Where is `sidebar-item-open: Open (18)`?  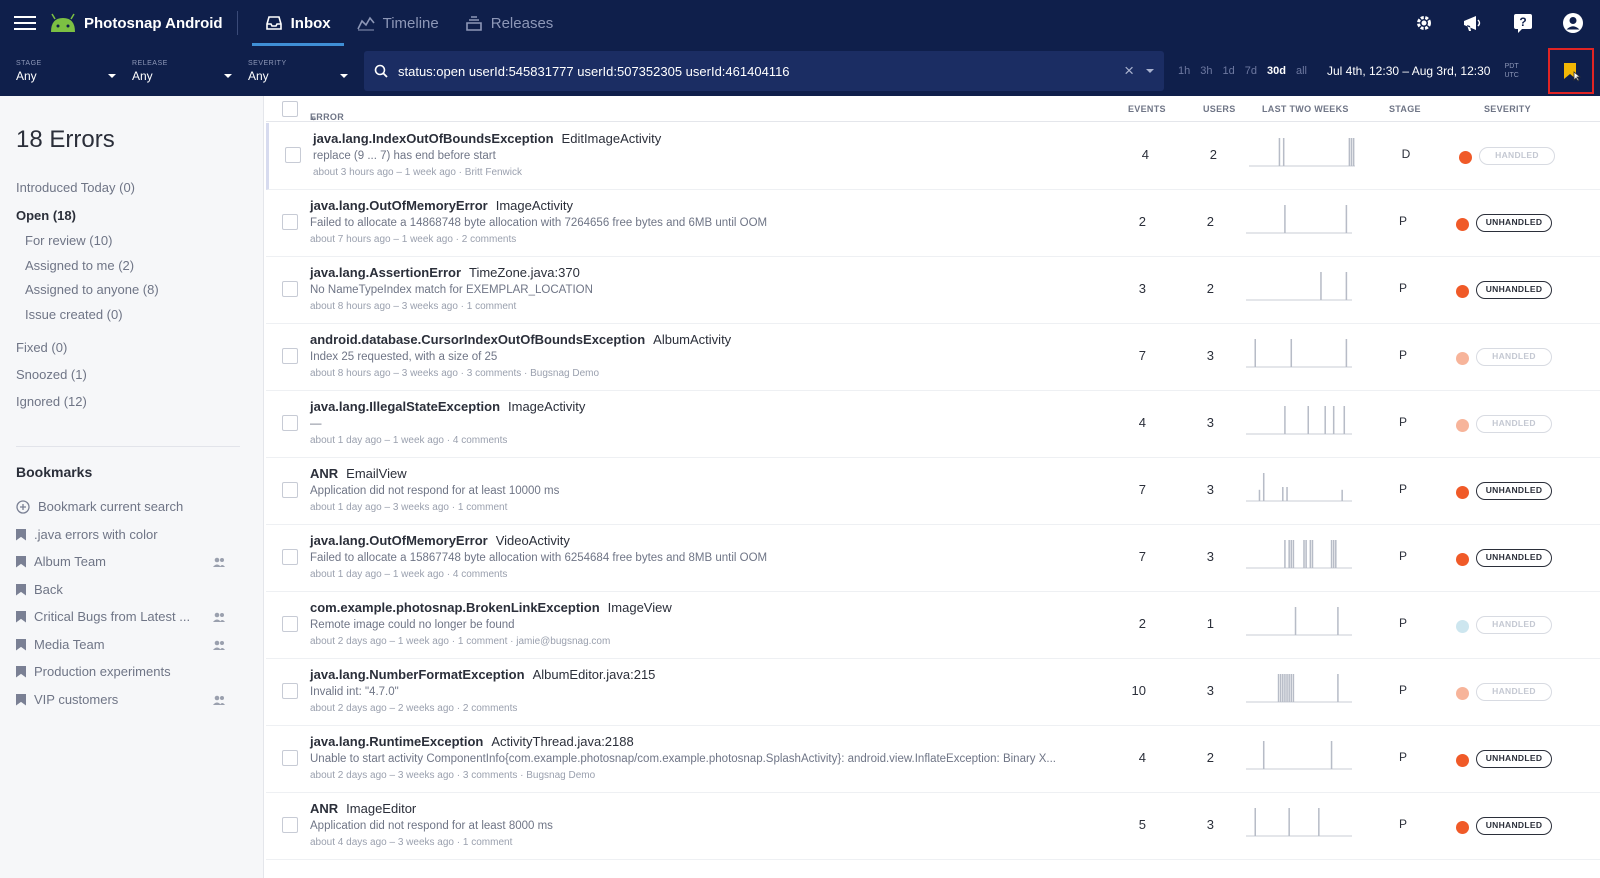
sidebar-item-open: Open (18) is located at coordinates (46, 215).